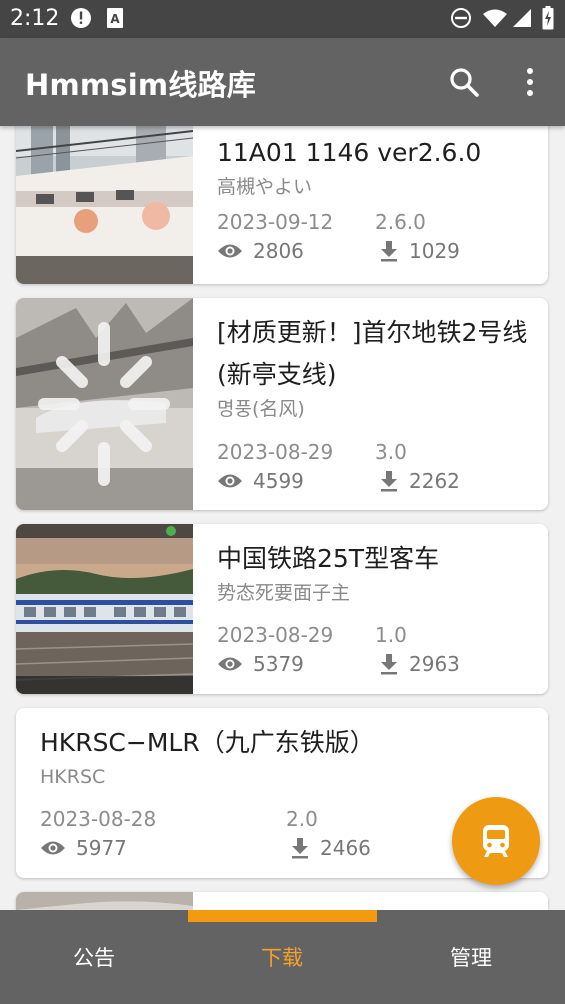 This screenshot has height=1004, width=565. I want to click on route-date: 2023-09-12, so click(275, 222).